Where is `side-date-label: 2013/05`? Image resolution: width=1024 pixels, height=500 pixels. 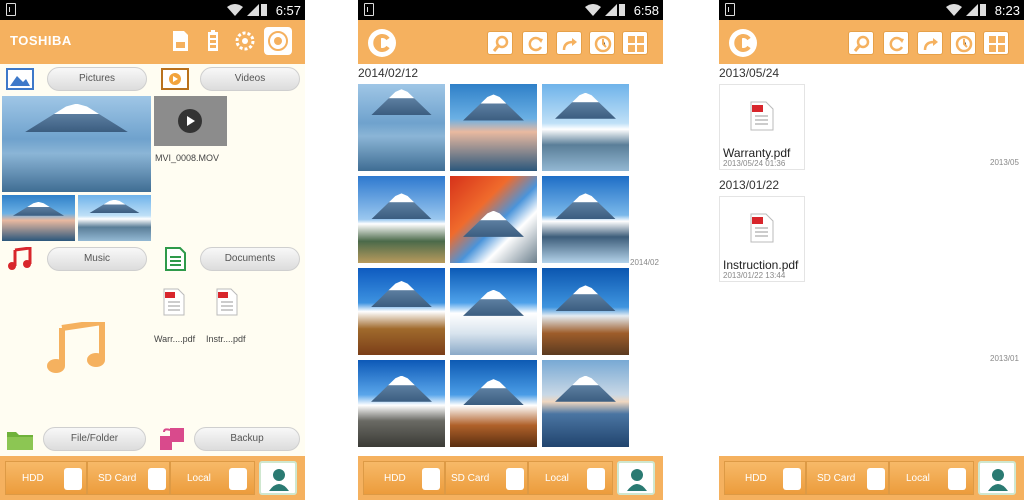 side-date-label: 2013/05 is located at coordinates (1004, 162).